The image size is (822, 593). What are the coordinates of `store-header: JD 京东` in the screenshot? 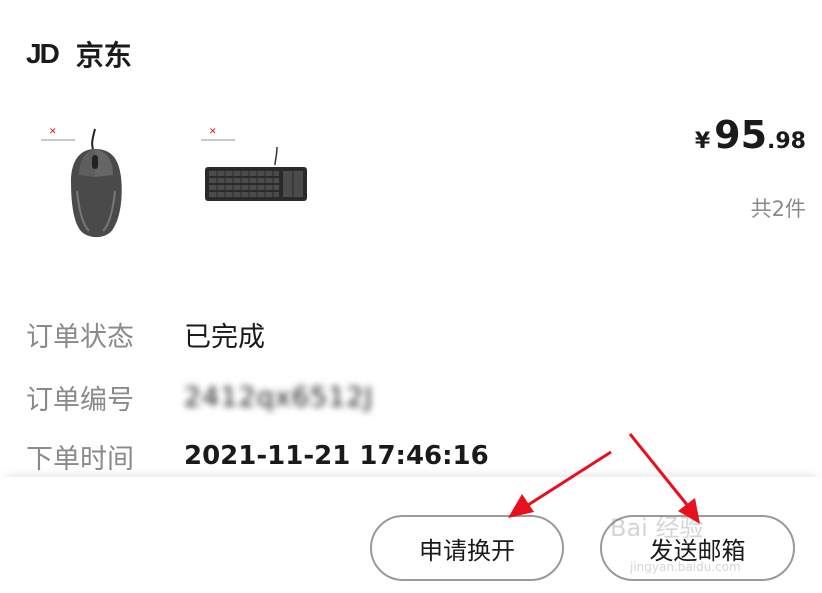 It's located at (79, 54).